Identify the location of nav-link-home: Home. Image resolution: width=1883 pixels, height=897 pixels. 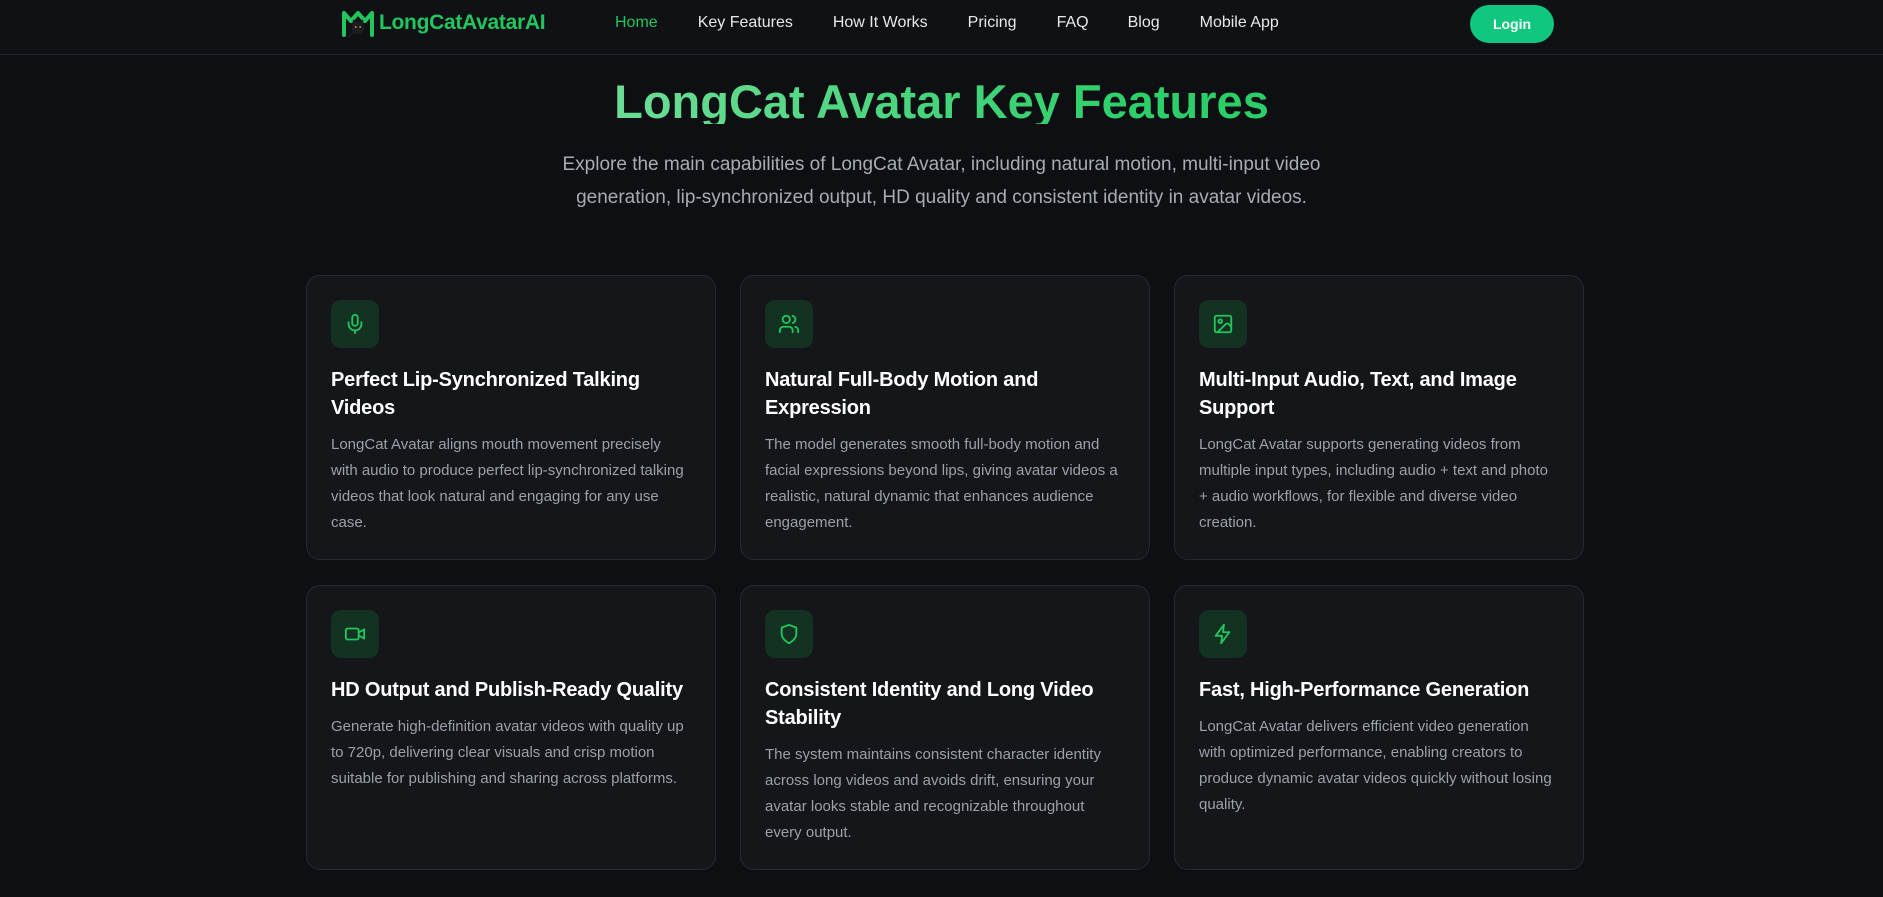
(636, 23).